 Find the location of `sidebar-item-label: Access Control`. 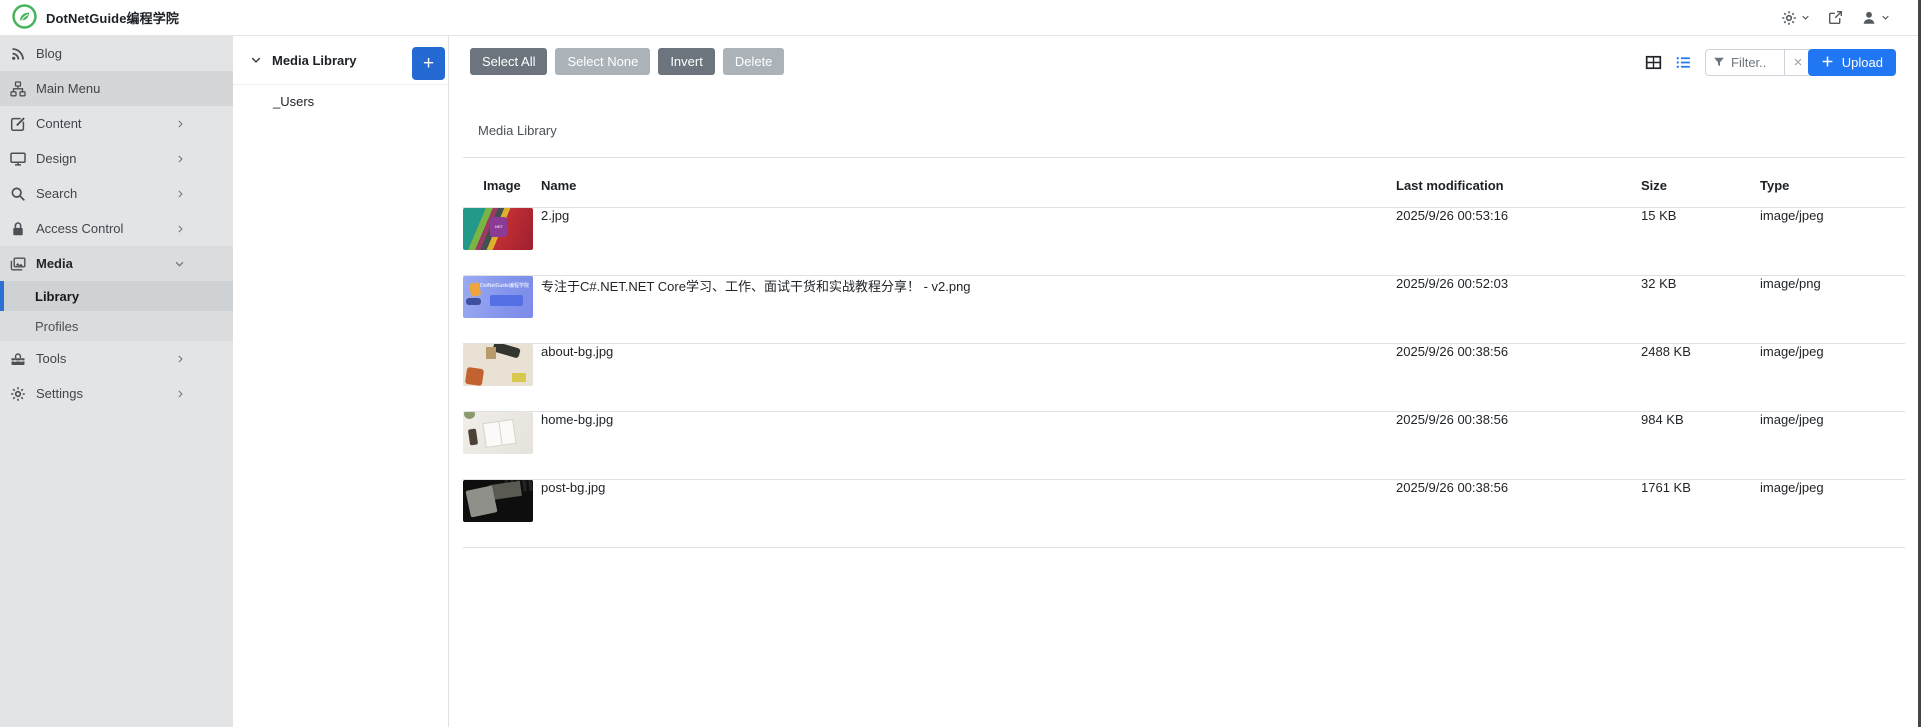

sidebar-item-label: Access Control is located at coordinates (80, 228).